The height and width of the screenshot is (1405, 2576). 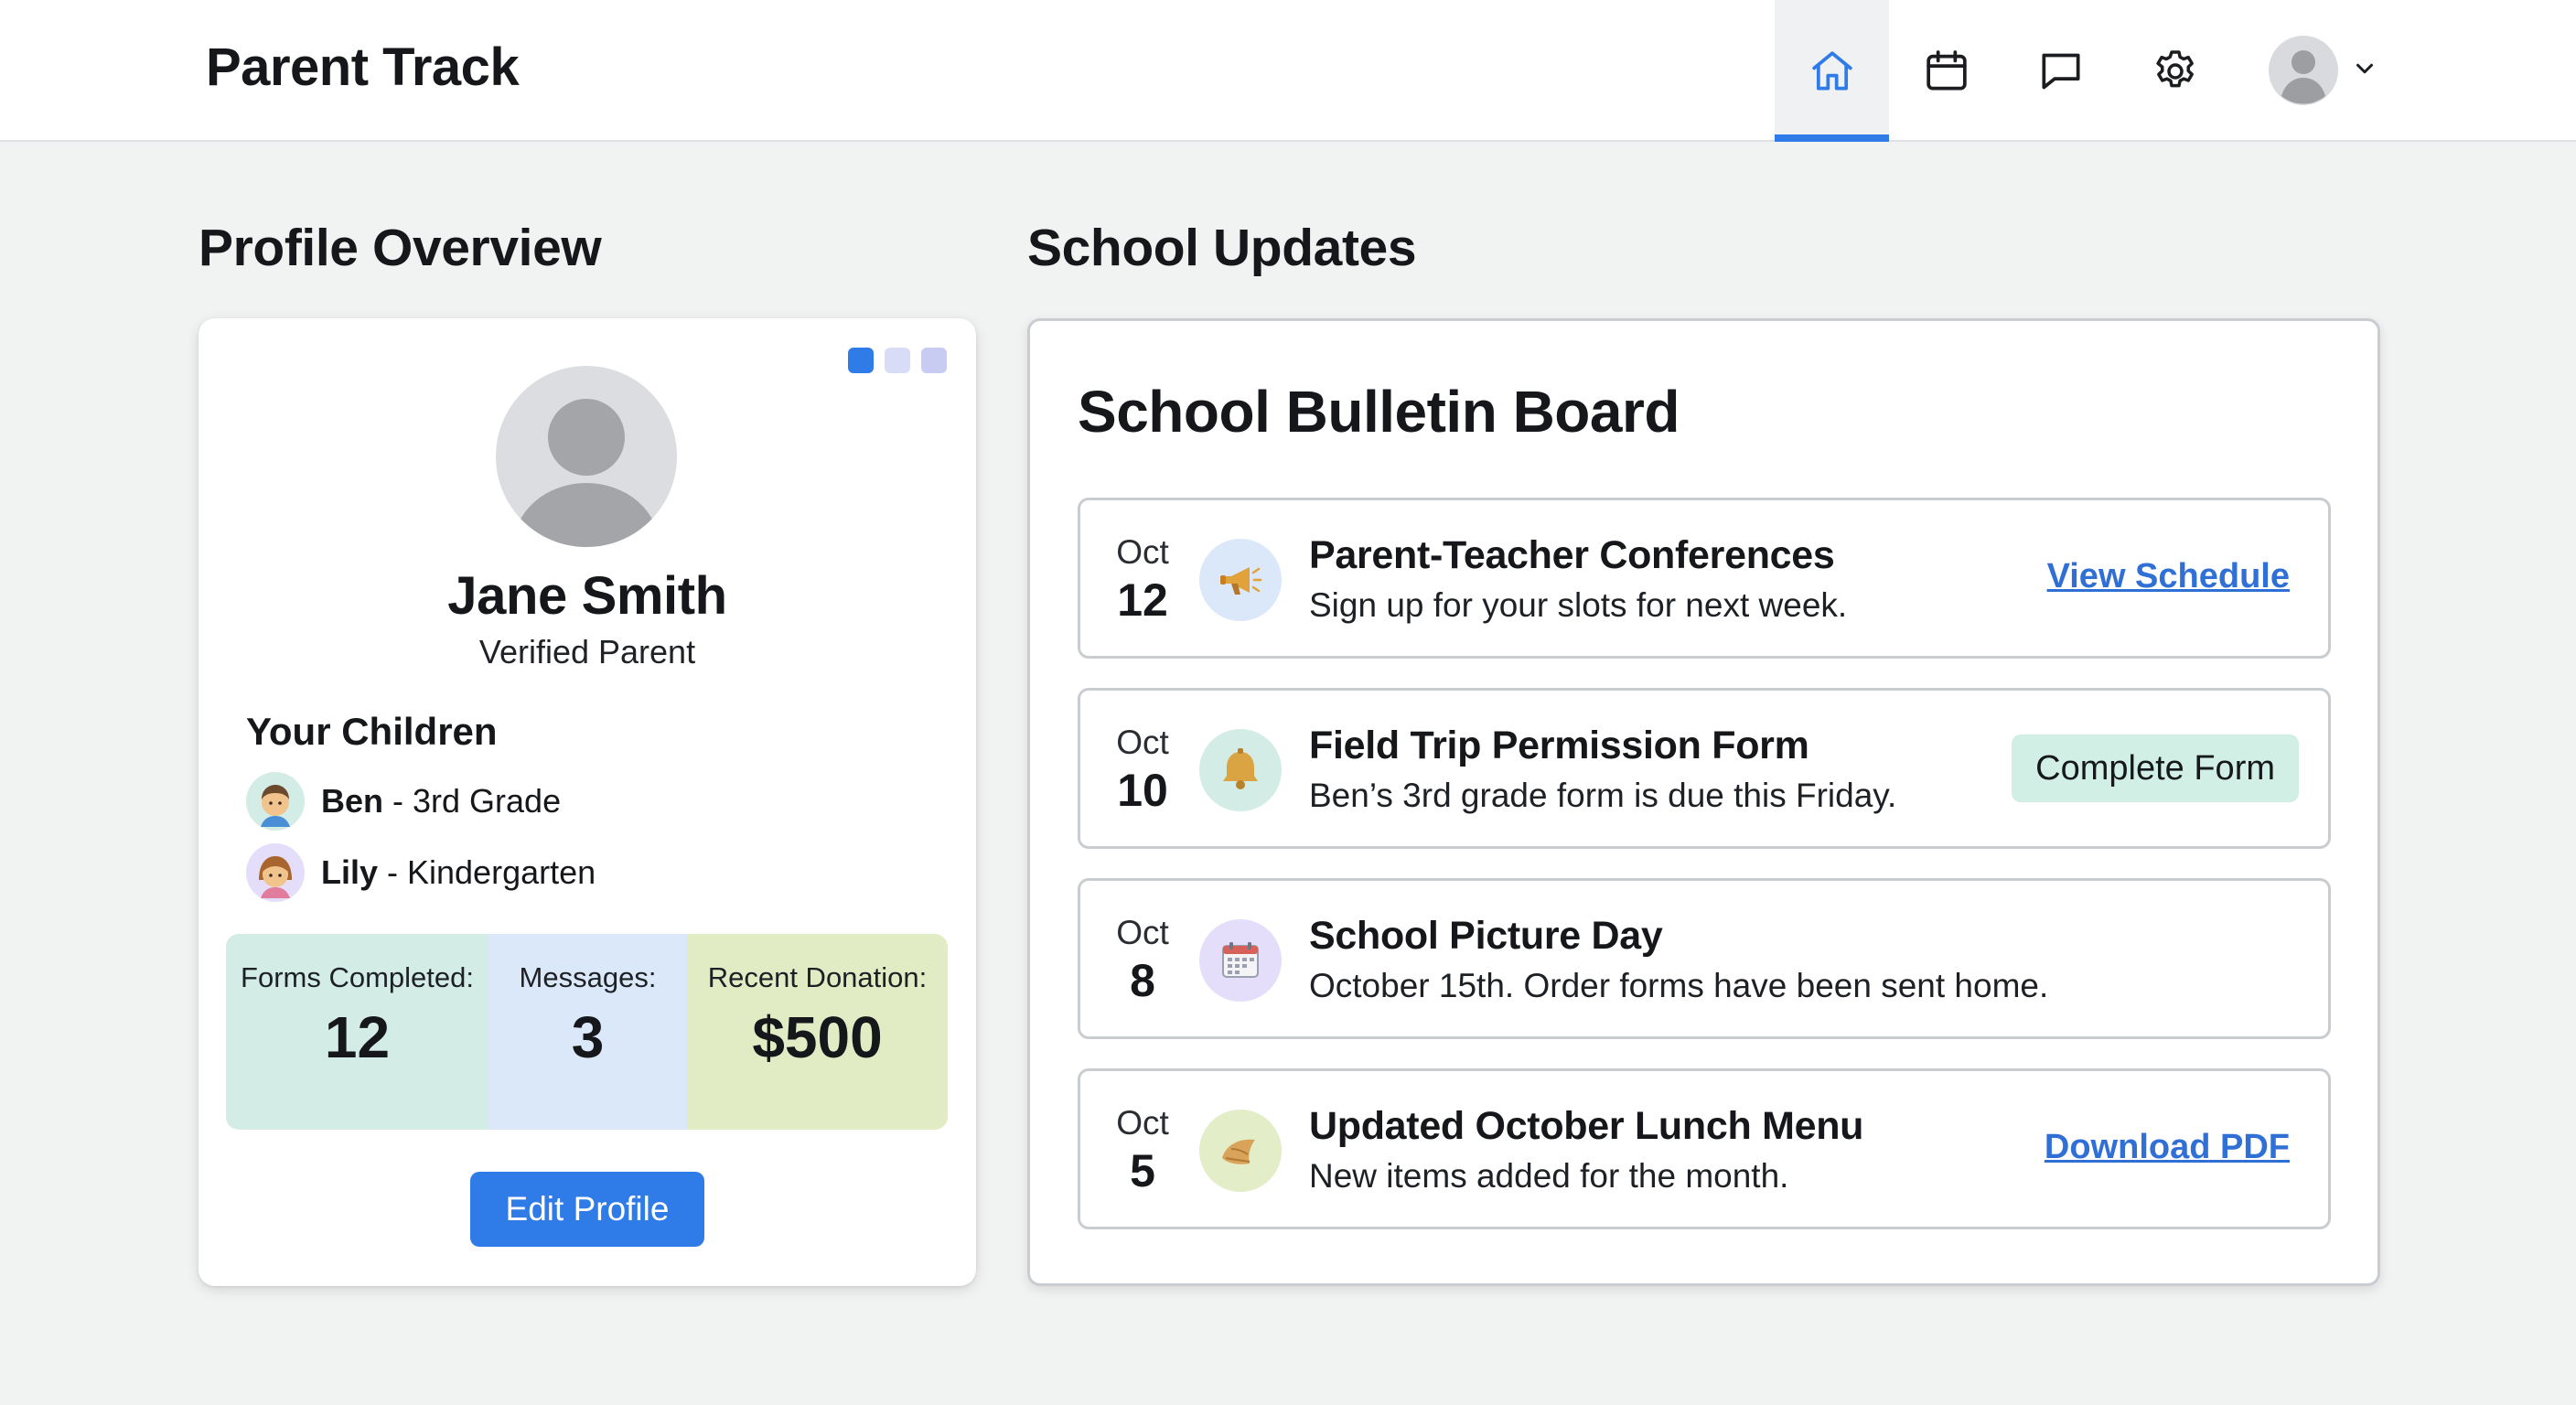 What do you see at coordinates (1379, 412) in the screenshot?
I see `board-title: School Bulletin Board` at bounding box center [1379, 412].